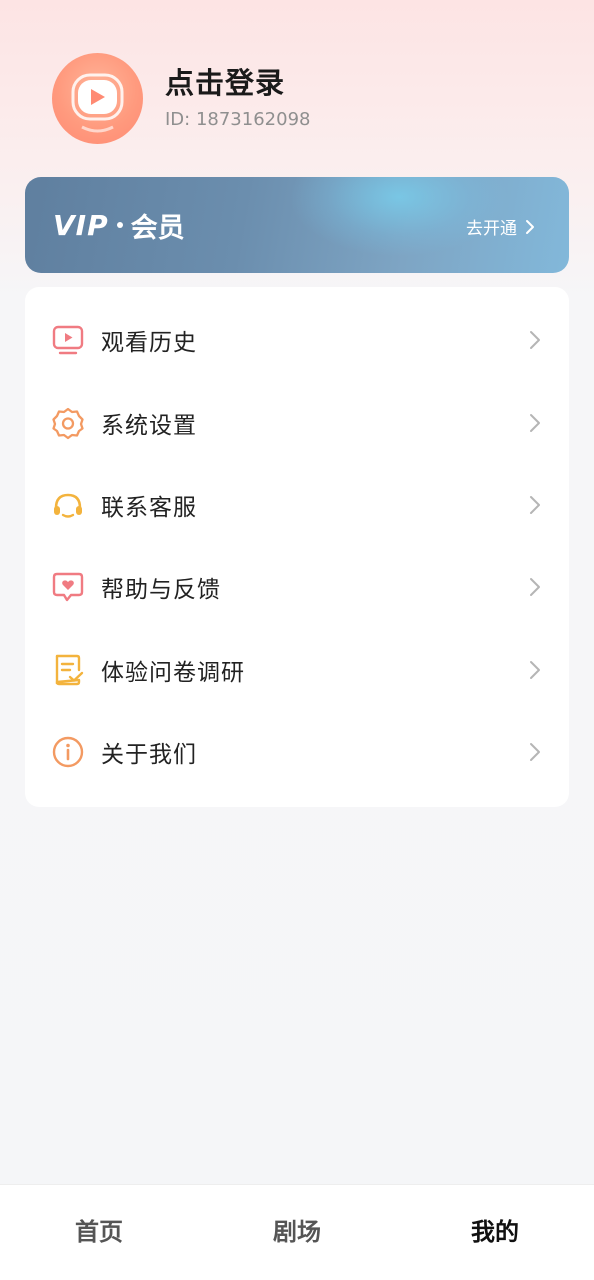 The image size is (594, 1280). Describe the element at coordinates (149, 755) in the screenshot. I see `menu-label: 关于我们` at that location.